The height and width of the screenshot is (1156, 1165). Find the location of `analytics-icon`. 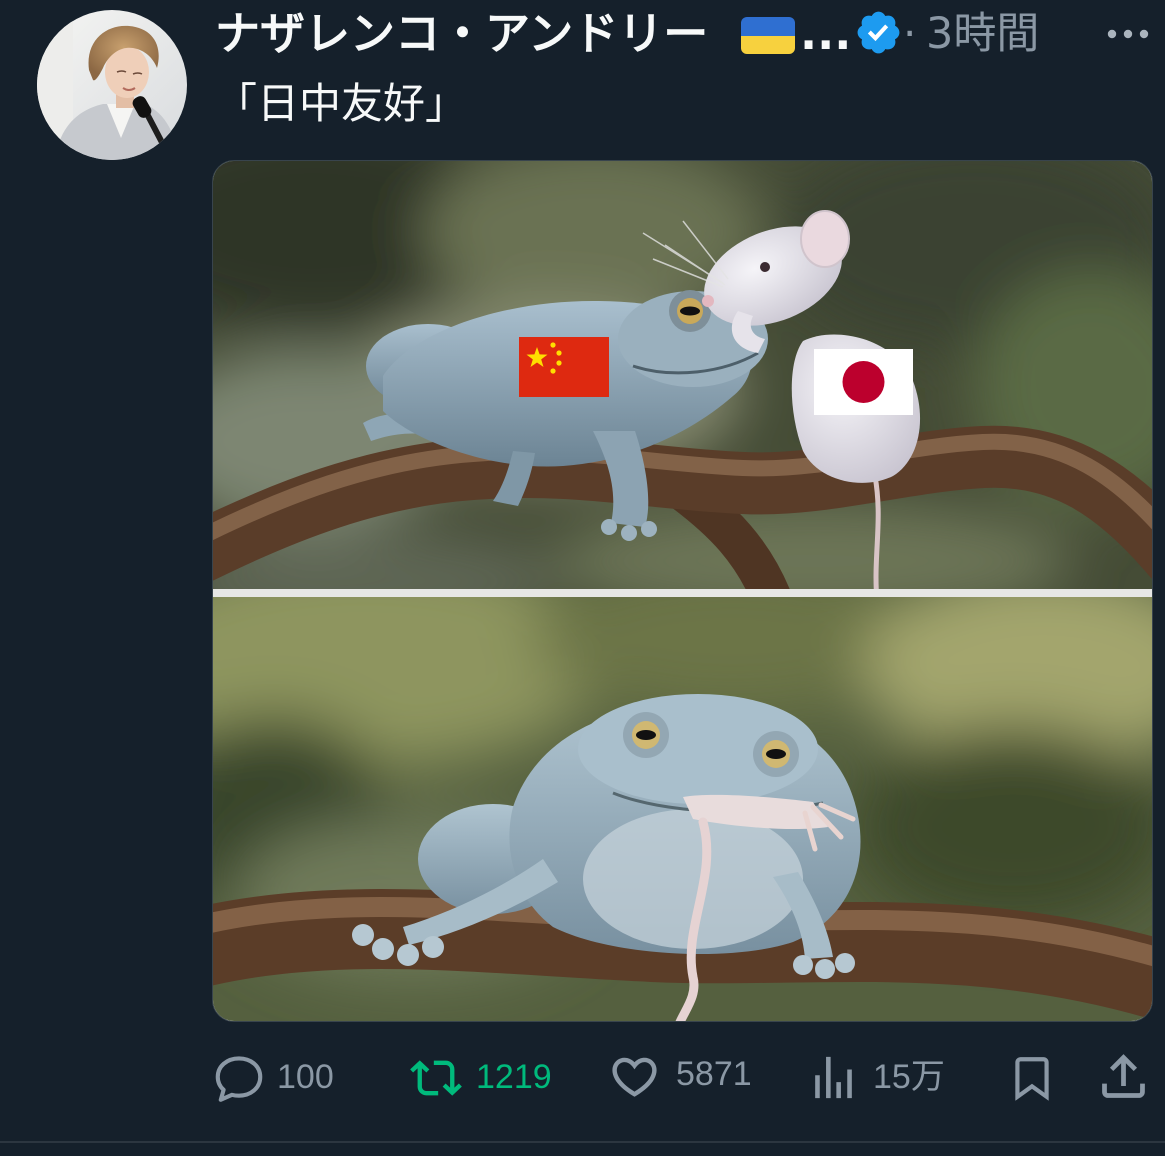

analytics-icon is located at coordinates (833, 1077).